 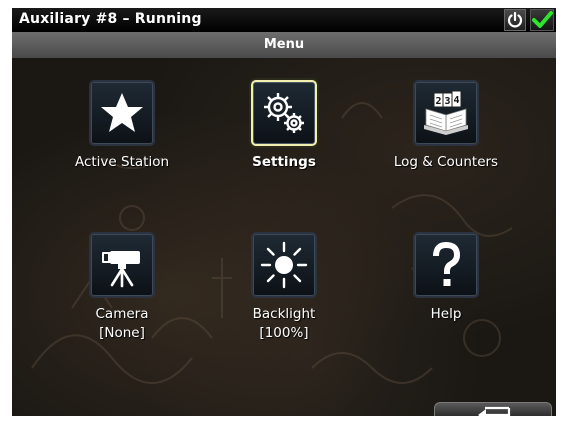 What do you see at coordinates (110, 19) in the screenshot?
I see `window-title: Auxiliary #8 – Running` at bounding box center [110, 19].